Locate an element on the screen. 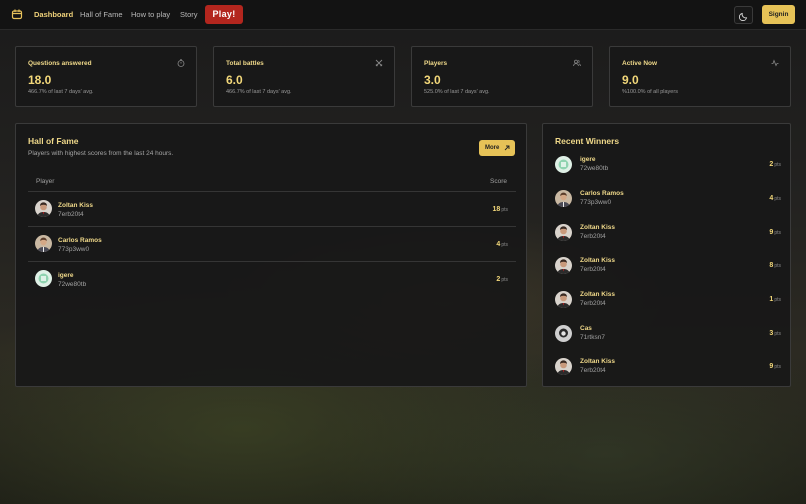  nav-story: Story is located at coordinates (189, 14).